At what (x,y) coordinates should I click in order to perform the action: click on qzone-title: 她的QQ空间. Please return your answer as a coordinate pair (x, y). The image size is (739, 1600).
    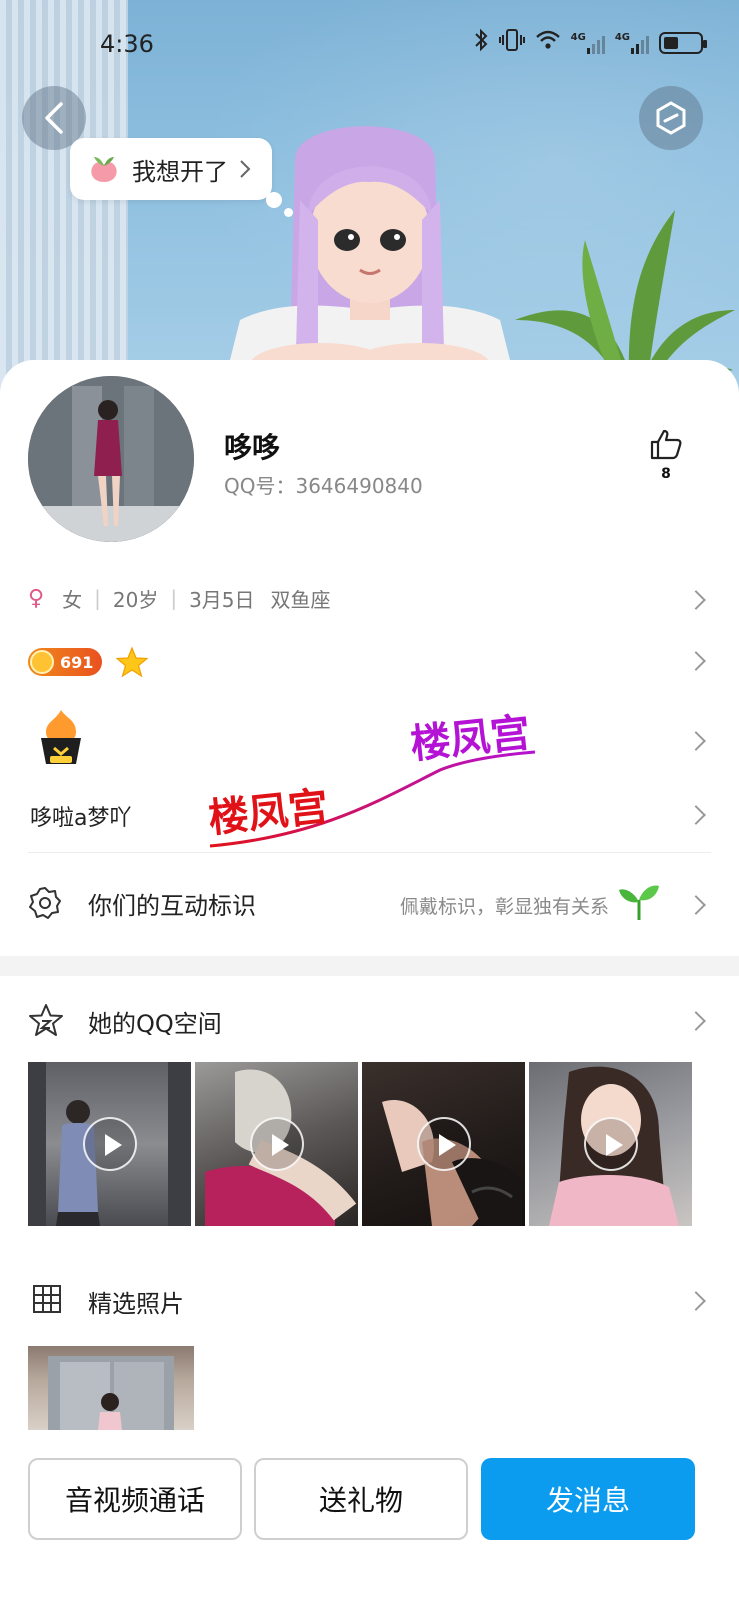
    Looking at the image, I should click on (155, 1024).